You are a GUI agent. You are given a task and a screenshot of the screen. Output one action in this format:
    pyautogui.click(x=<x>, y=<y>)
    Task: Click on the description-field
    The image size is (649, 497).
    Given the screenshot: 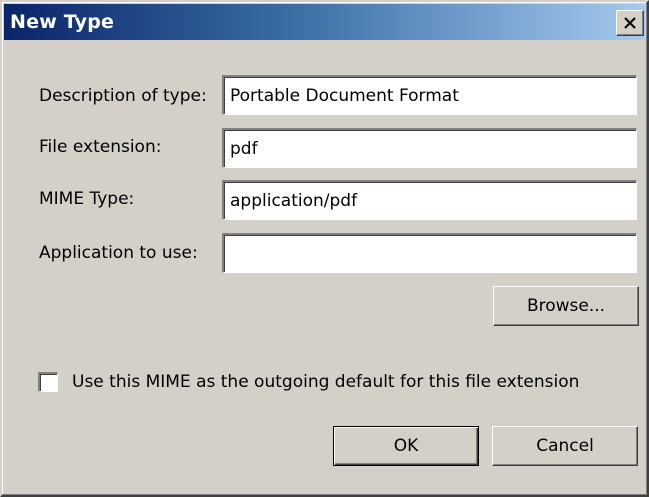 What is the action you would take?
    pyautogui.click(x=429, y=95)
    